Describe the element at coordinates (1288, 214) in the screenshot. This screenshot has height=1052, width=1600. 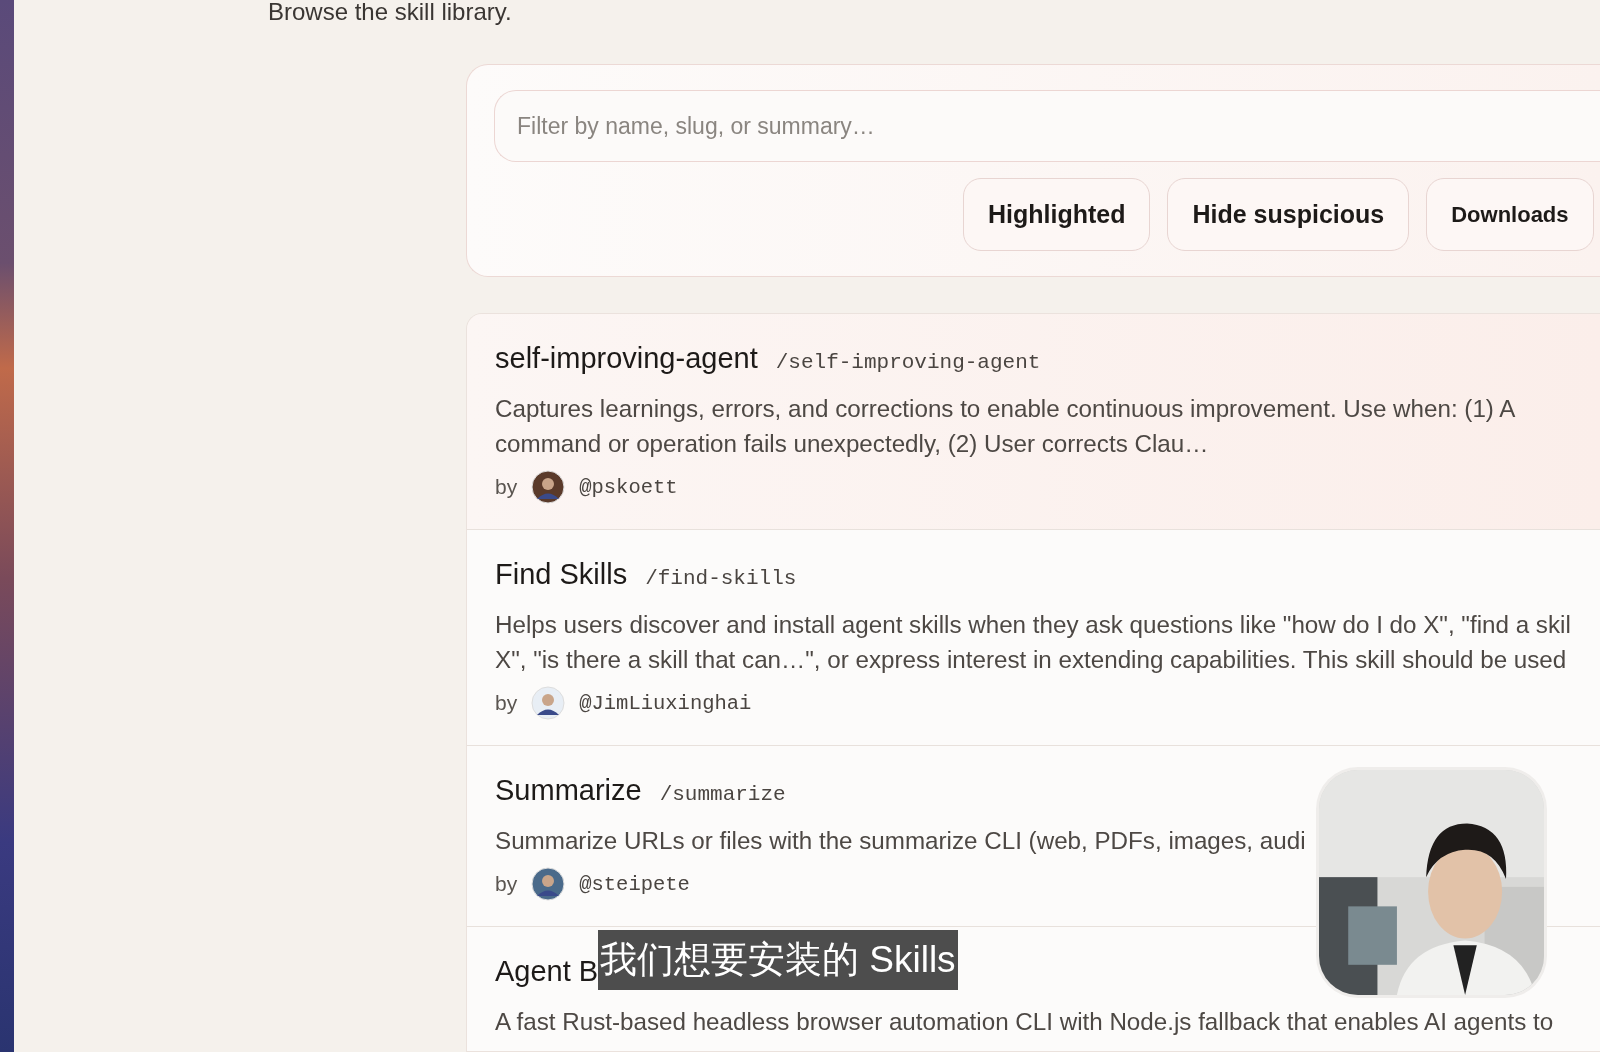
I see `filter-button: Hide suspicious` at that location.